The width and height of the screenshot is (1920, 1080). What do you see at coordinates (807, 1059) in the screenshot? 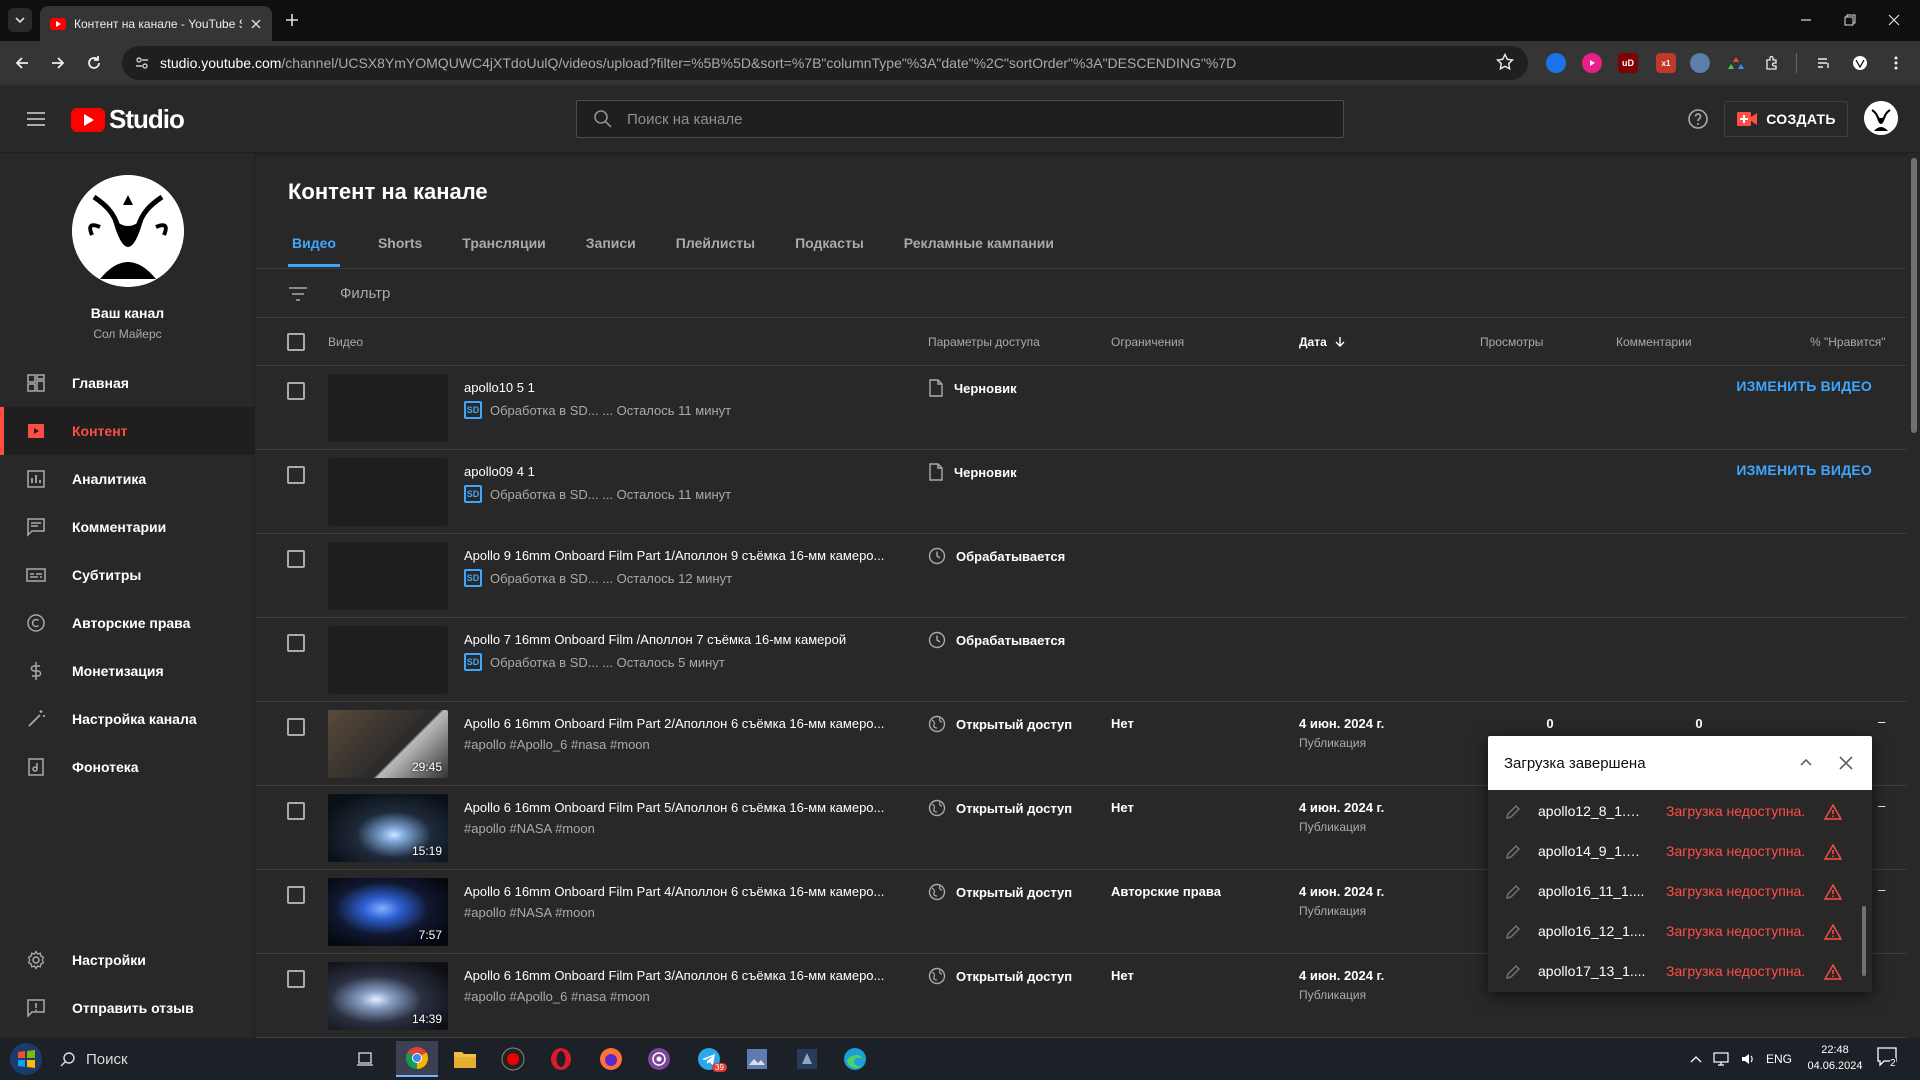
I see `taskbar-app-game` at bounding box center [807, 1059].